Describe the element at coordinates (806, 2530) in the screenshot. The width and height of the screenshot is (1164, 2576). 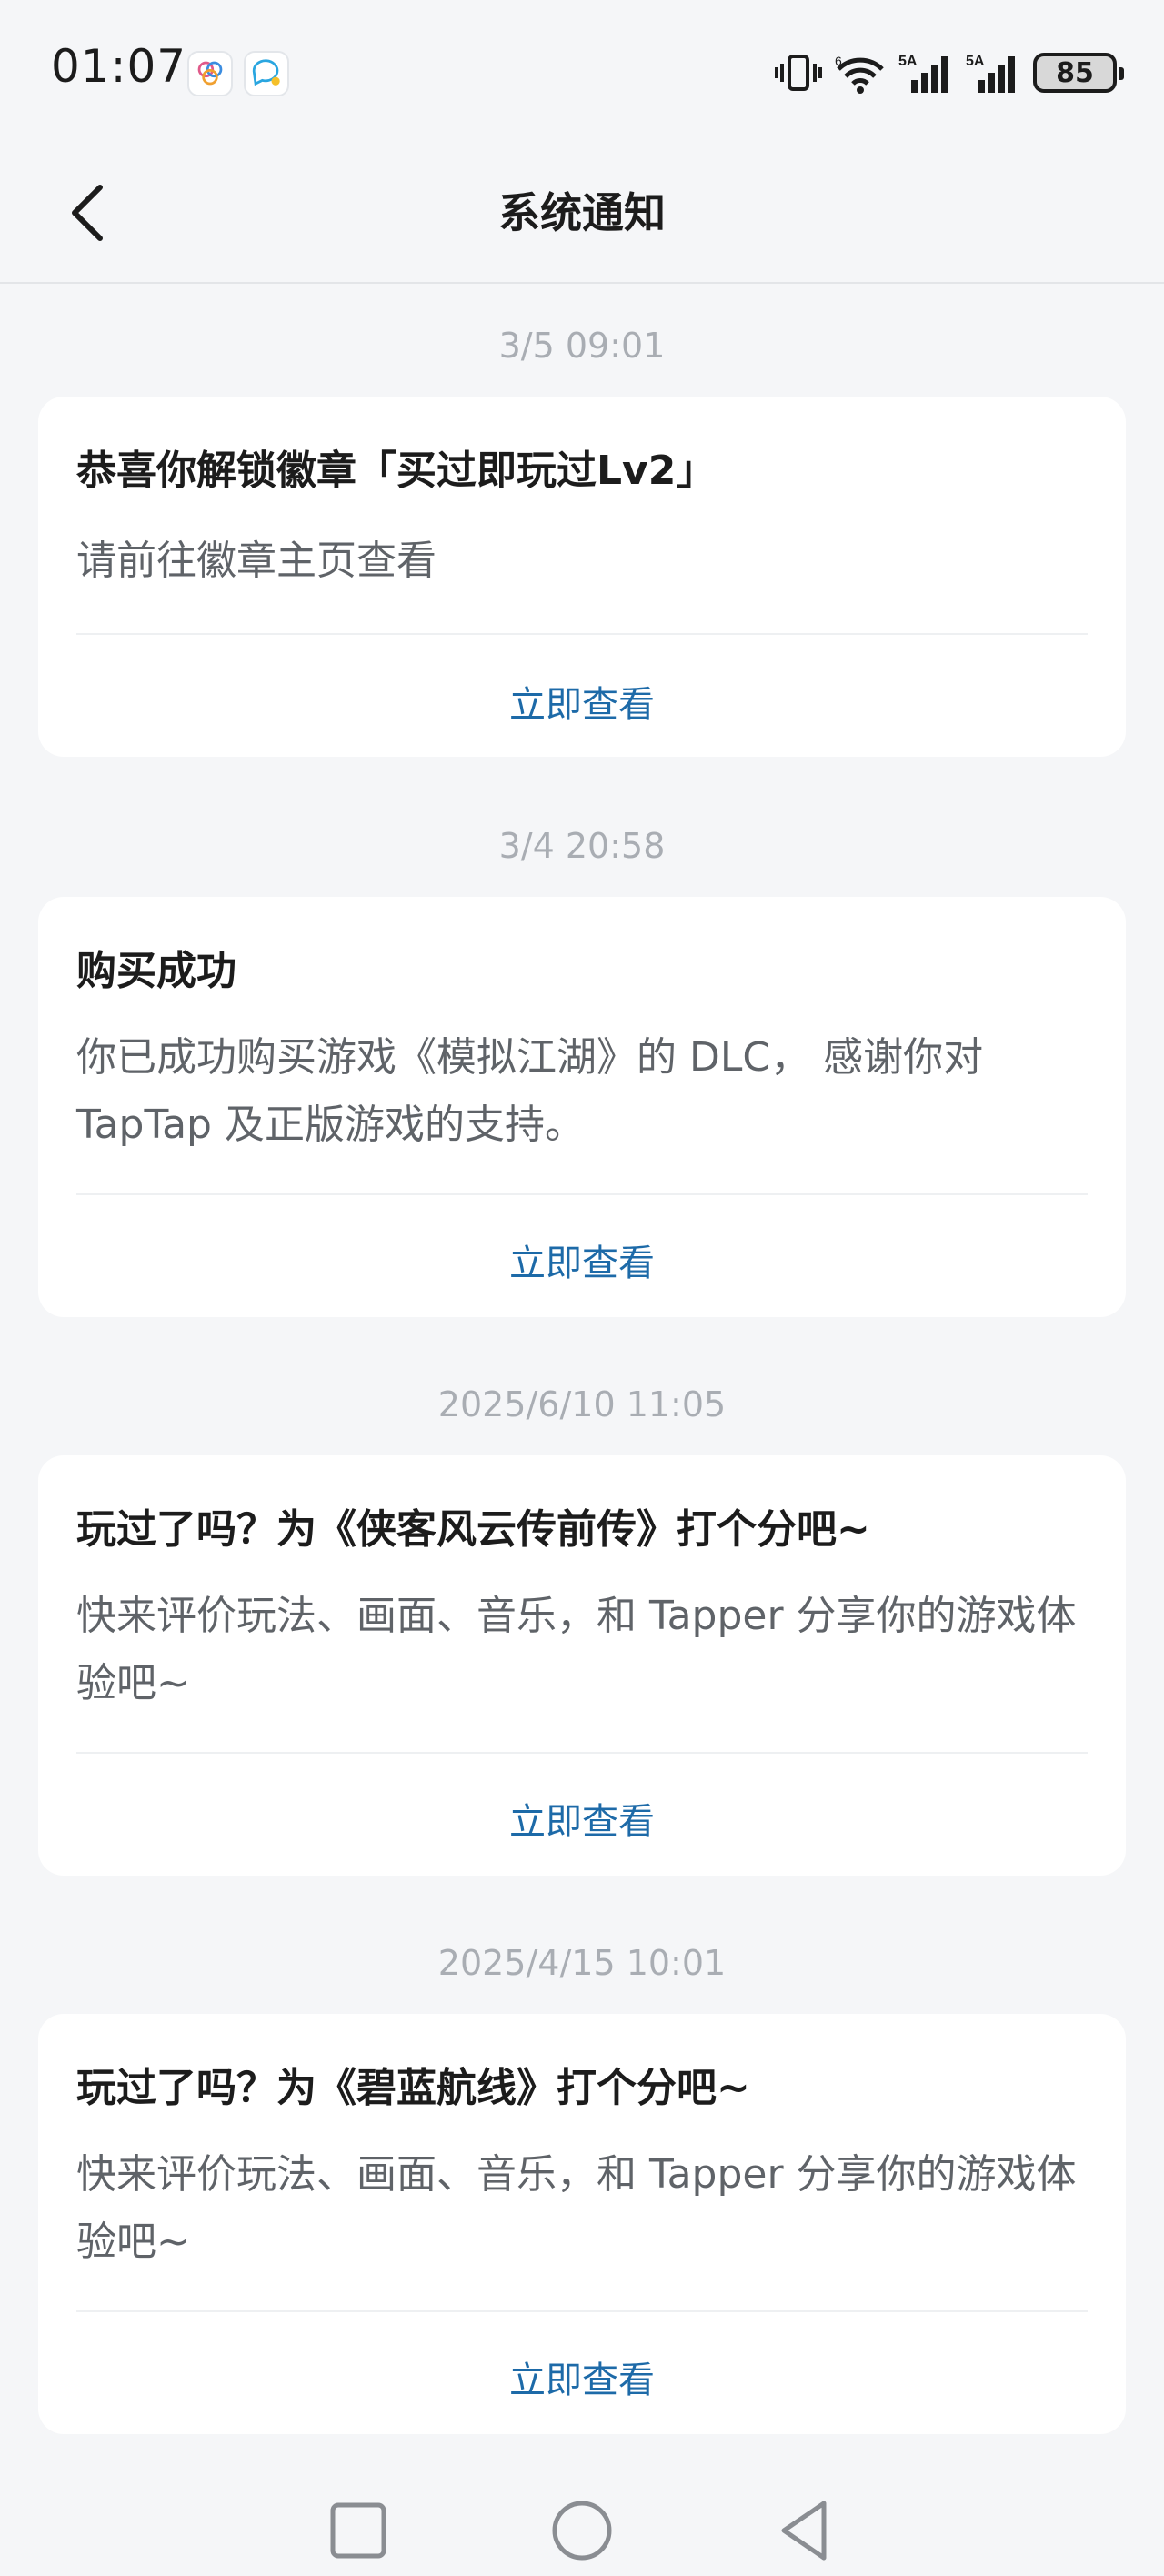
I see `back-nav-button` at that location.